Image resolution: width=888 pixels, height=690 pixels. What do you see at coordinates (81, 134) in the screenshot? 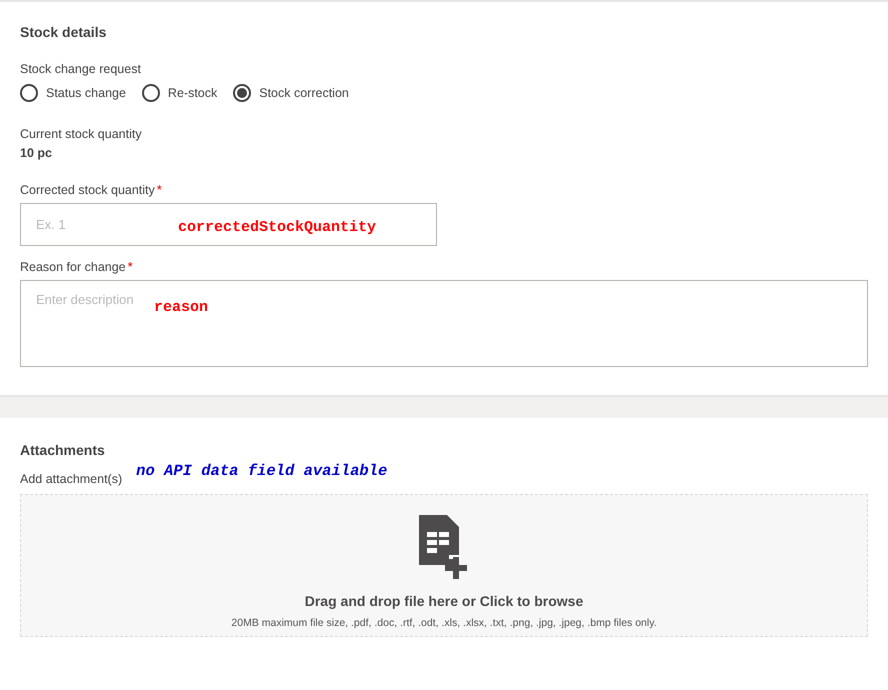
I see `field-label: Current stock quantity` at bounding box center [81, 134].